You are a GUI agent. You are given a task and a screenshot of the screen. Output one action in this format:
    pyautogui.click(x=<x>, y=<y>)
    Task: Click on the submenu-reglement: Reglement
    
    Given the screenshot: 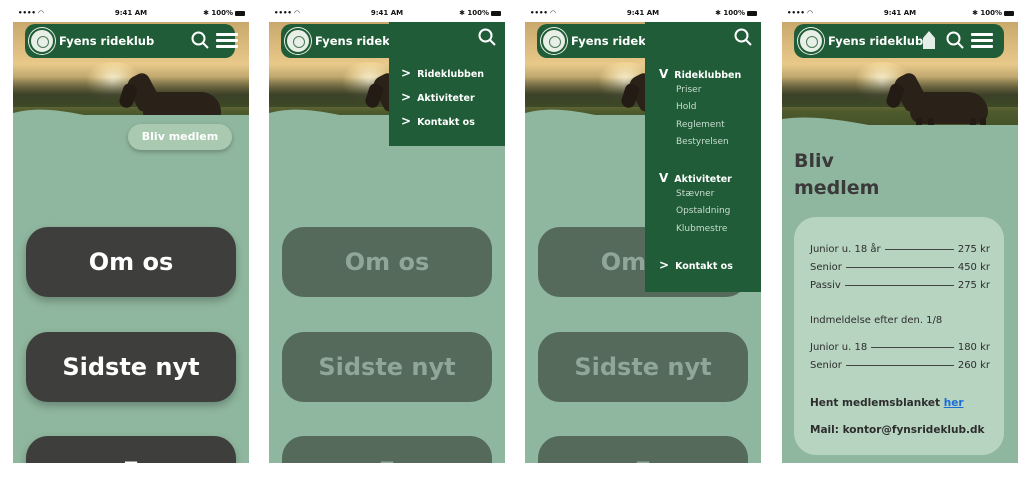 What is the action you would take?
    pyautogui.click(x=700, y=125)
    